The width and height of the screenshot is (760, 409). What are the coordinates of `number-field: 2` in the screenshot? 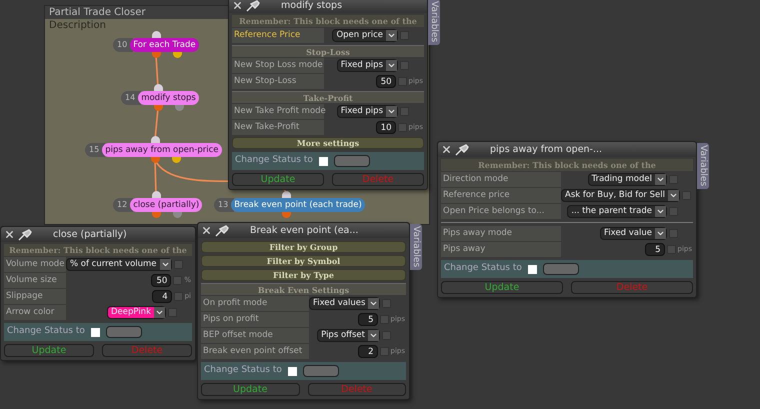 It's located at (368, 351).